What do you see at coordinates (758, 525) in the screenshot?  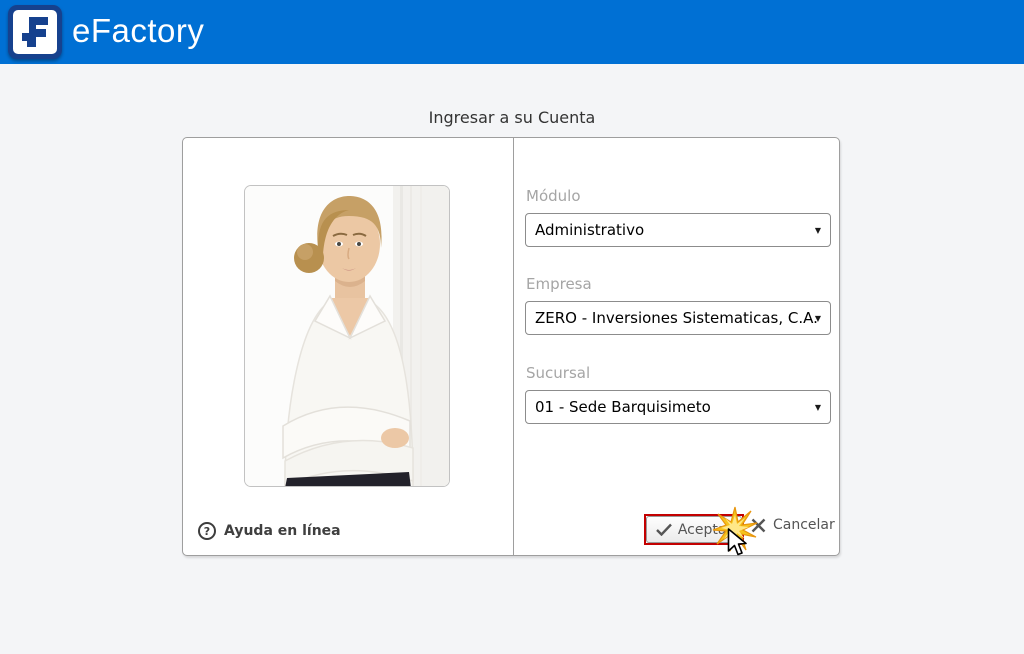 I see `x-icon` at bounding box center [758, 525].